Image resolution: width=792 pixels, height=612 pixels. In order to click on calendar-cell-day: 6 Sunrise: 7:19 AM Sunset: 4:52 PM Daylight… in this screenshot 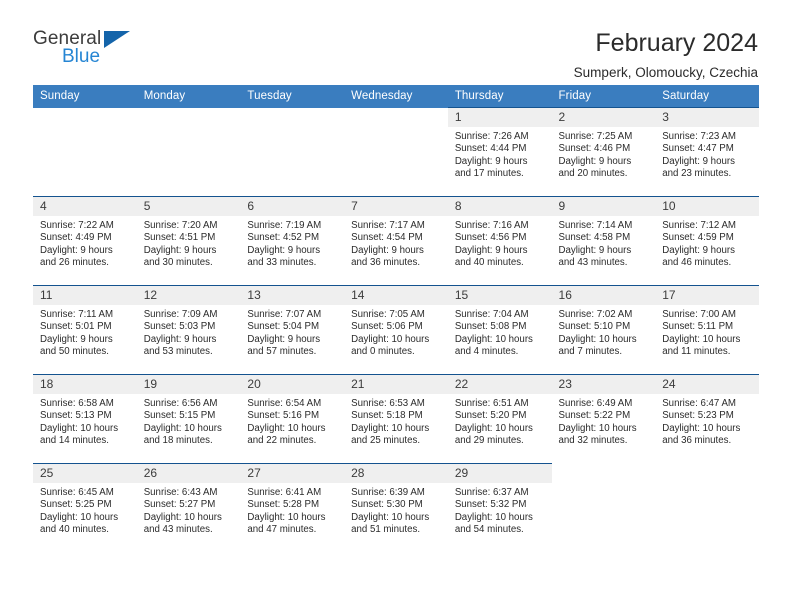, I will do `click(292, 241)`.